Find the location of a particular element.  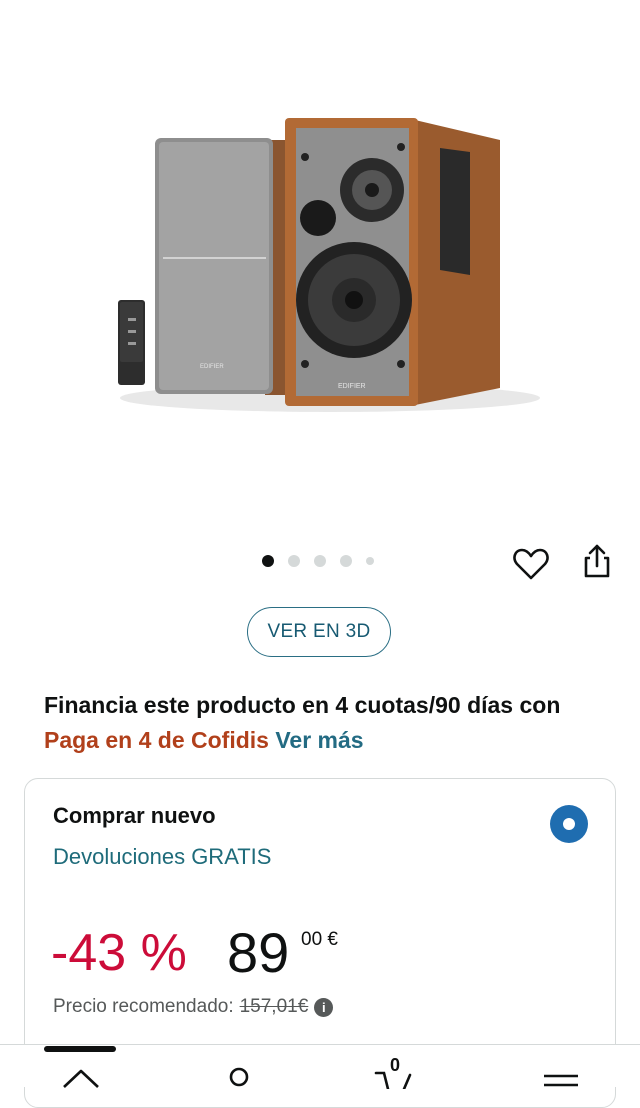

buy-option-title: Comprar nuevo is located at coordinates (134, 815).